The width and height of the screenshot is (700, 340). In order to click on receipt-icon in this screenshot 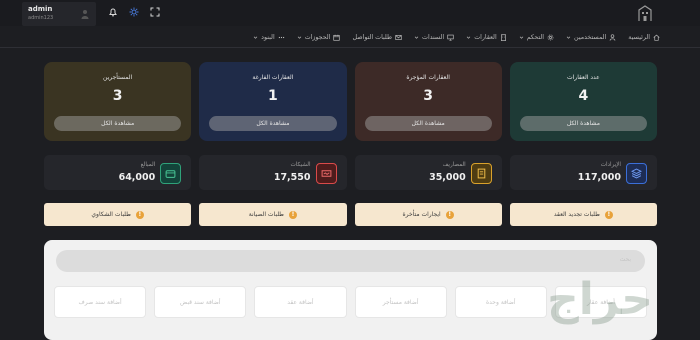, I will do `click(481, 173)`.